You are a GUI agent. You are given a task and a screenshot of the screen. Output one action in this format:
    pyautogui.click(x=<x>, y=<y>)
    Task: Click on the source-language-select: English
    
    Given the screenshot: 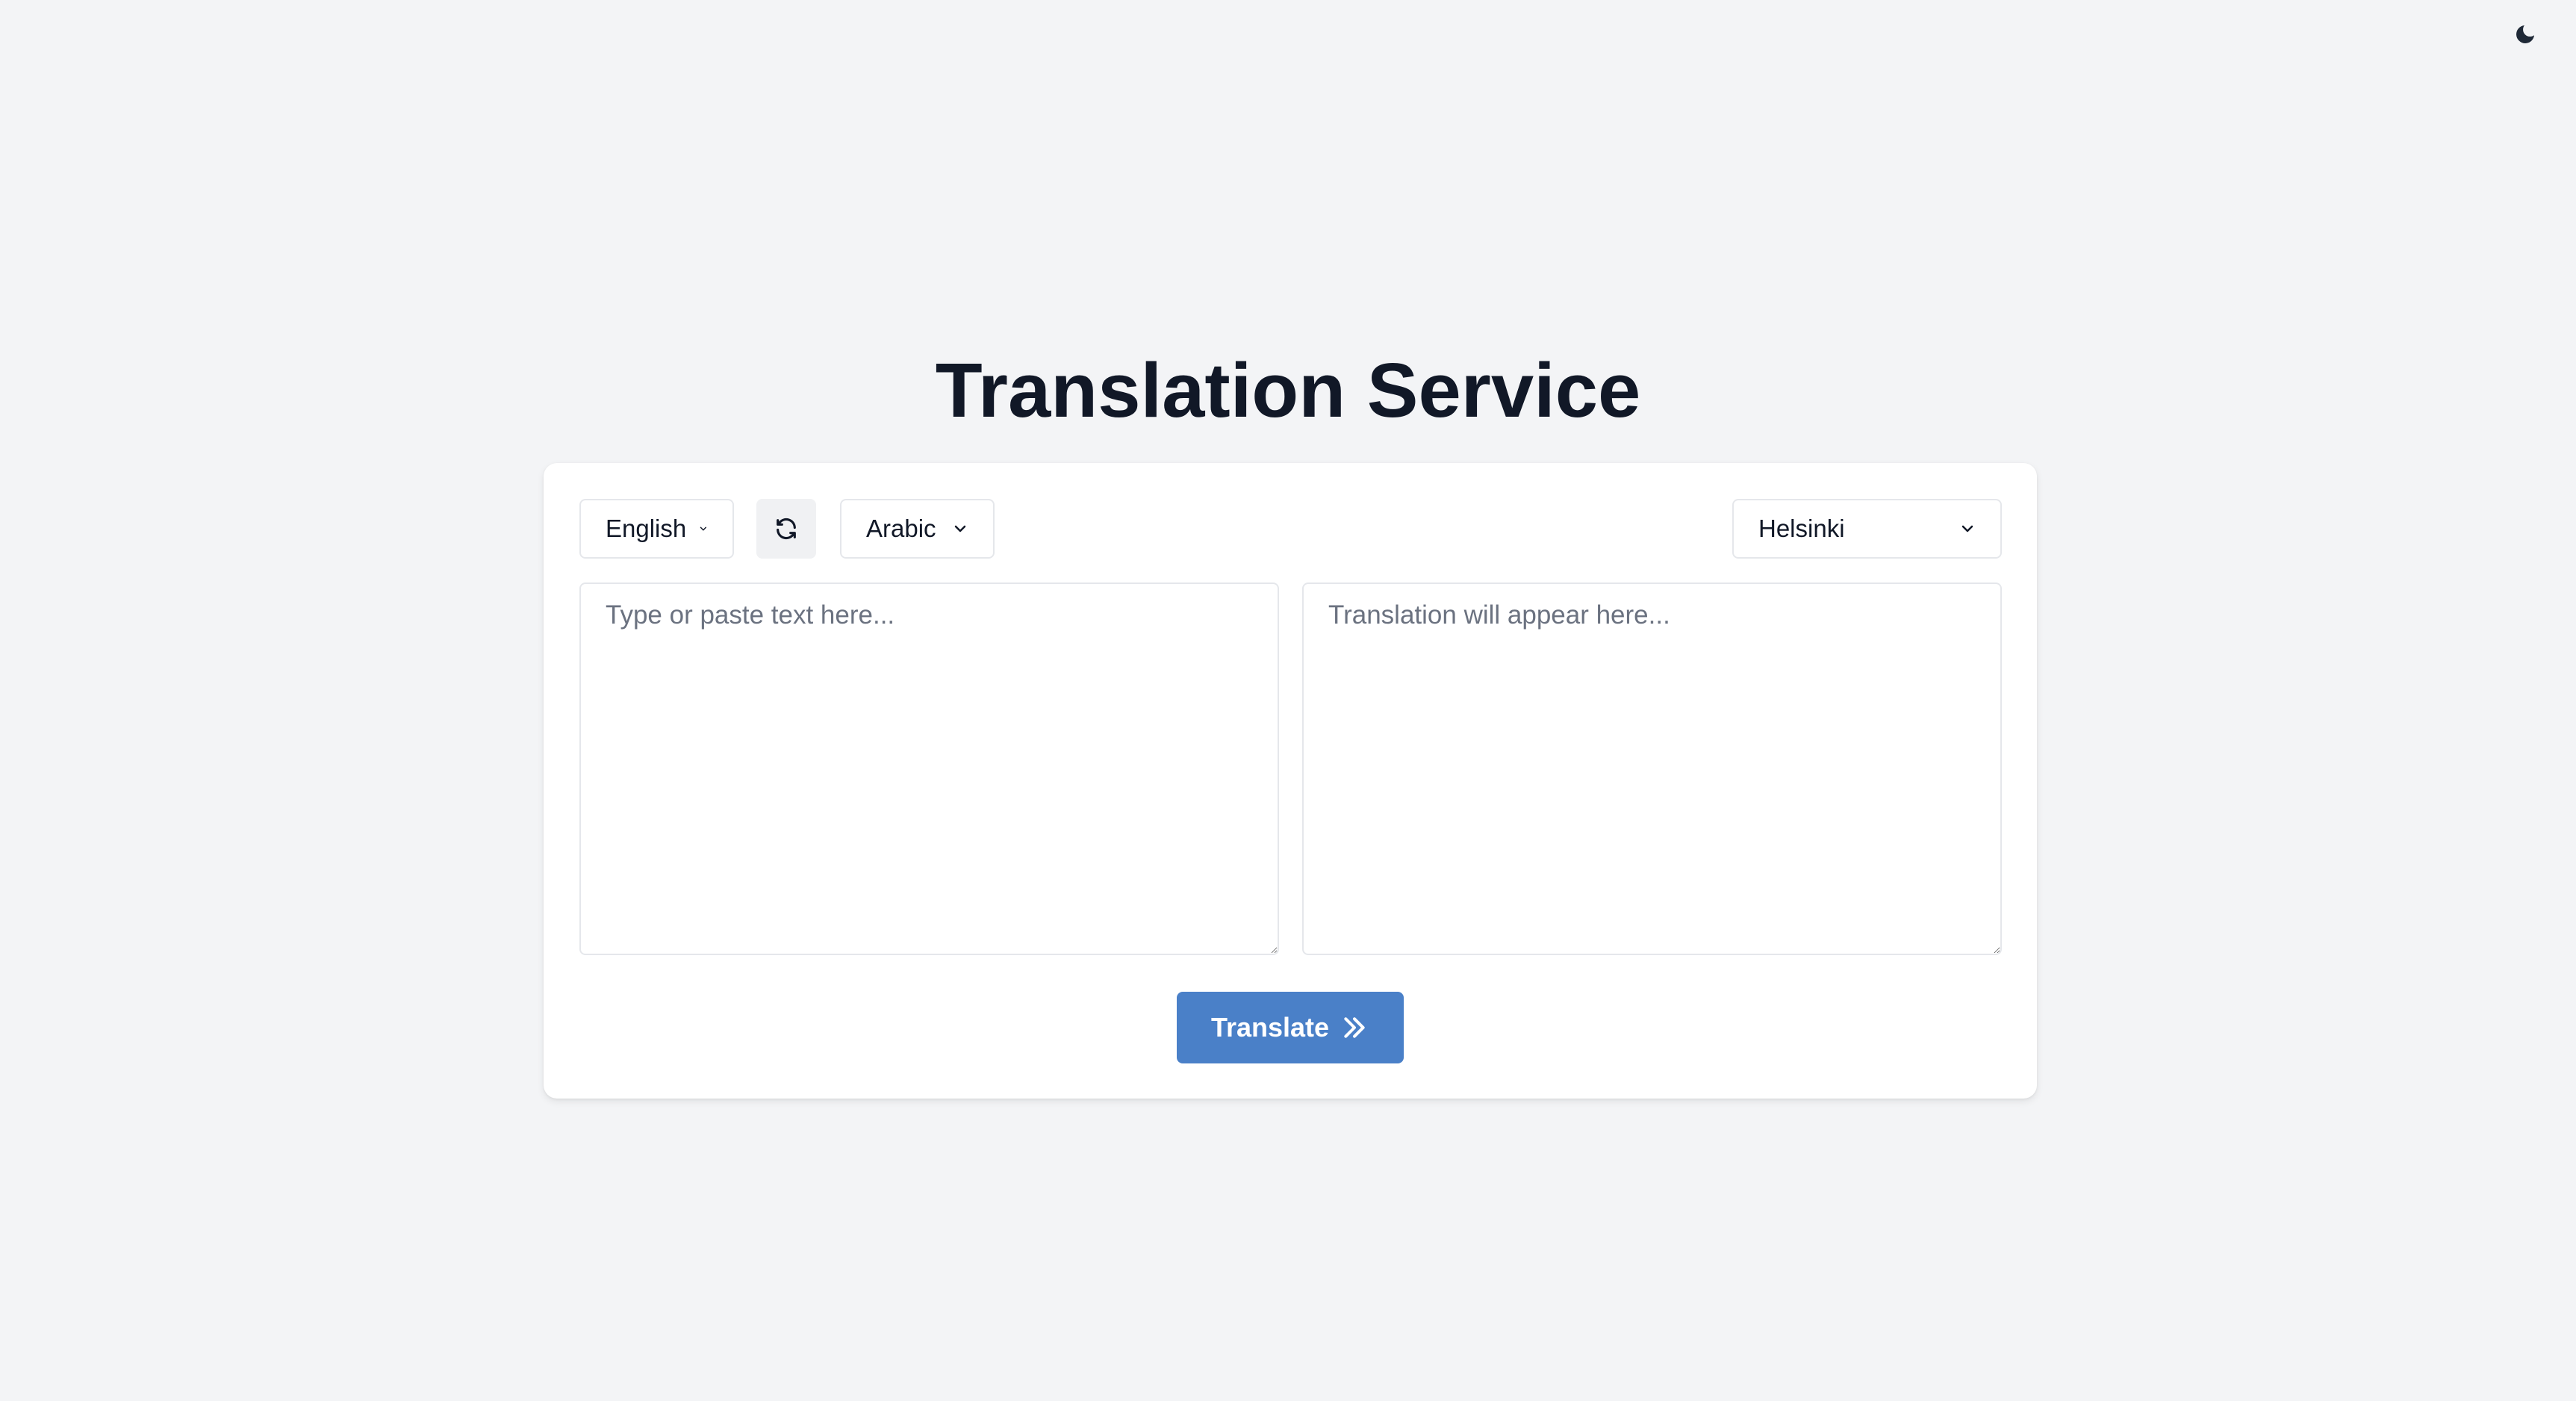 What is the action you would take?
    pyautogui.click(x=656, y=529)
    